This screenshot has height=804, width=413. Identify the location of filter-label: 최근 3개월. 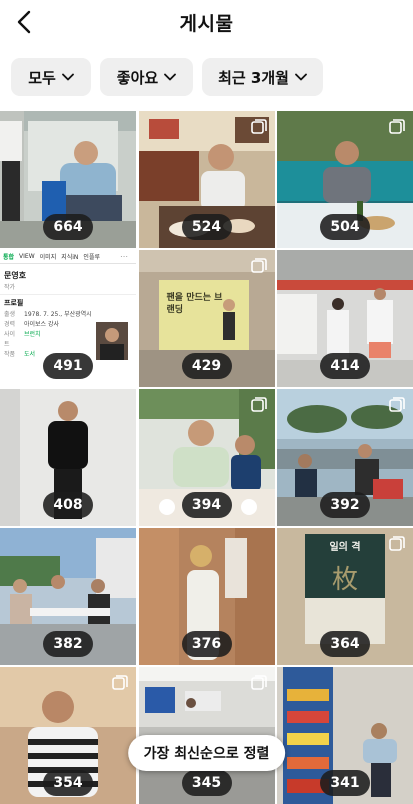
(253, 77).